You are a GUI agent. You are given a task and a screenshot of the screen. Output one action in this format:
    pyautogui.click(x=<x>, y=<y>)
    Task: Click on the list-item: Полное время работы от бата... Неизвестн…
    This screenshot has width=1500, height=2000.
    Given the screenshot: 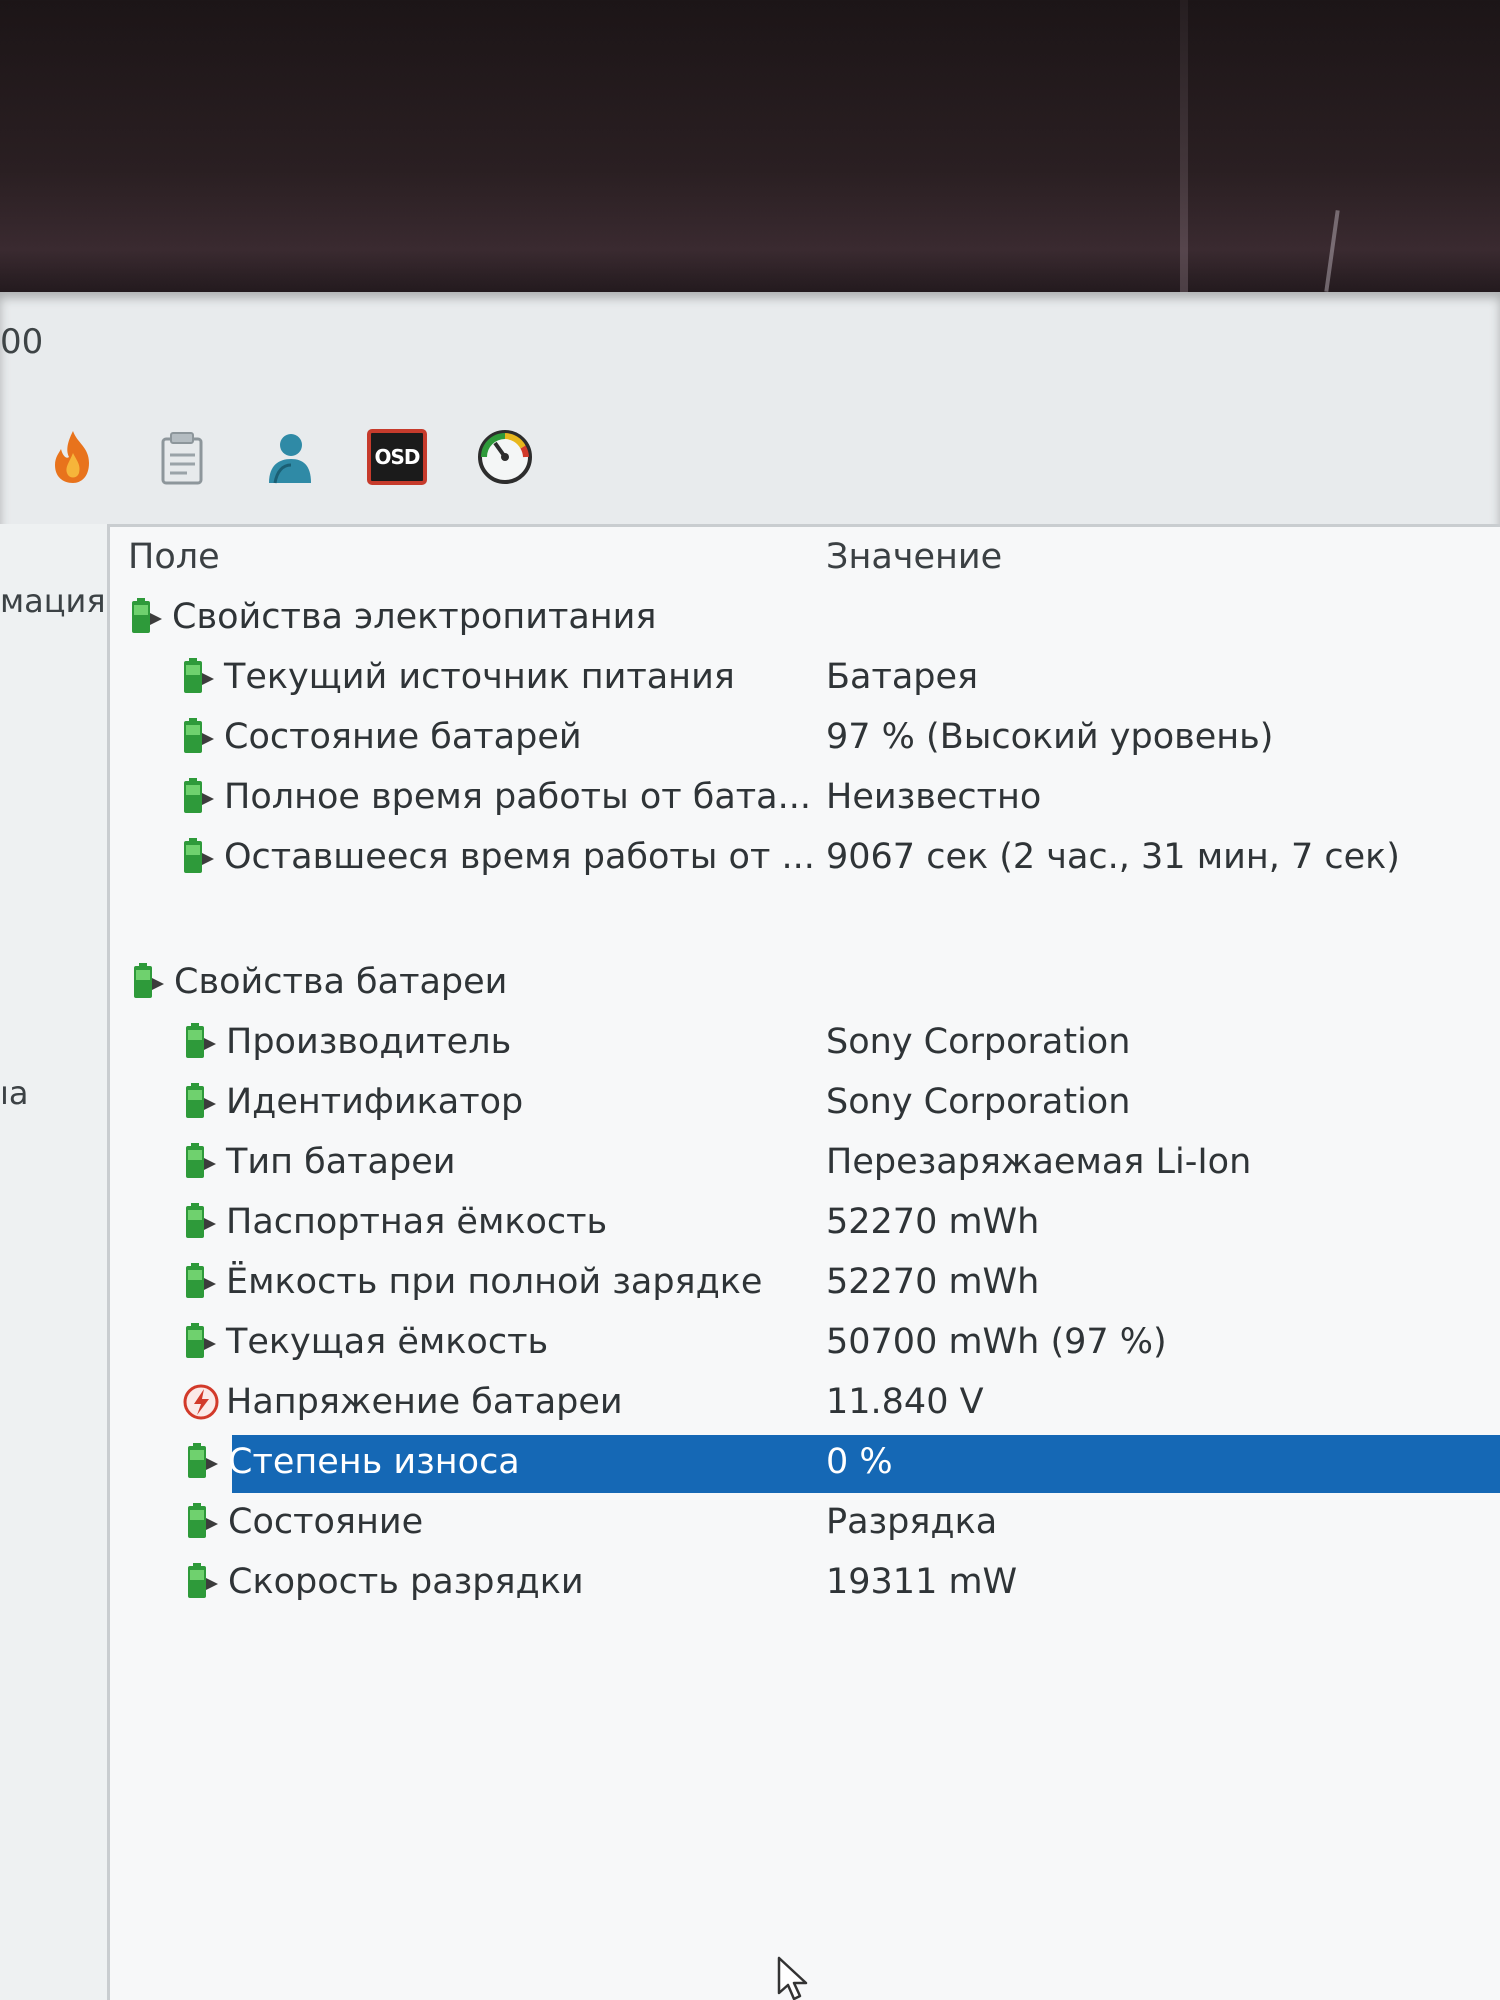 What is the action you would take?
    pyautogui.click(x=805, y=800)
    